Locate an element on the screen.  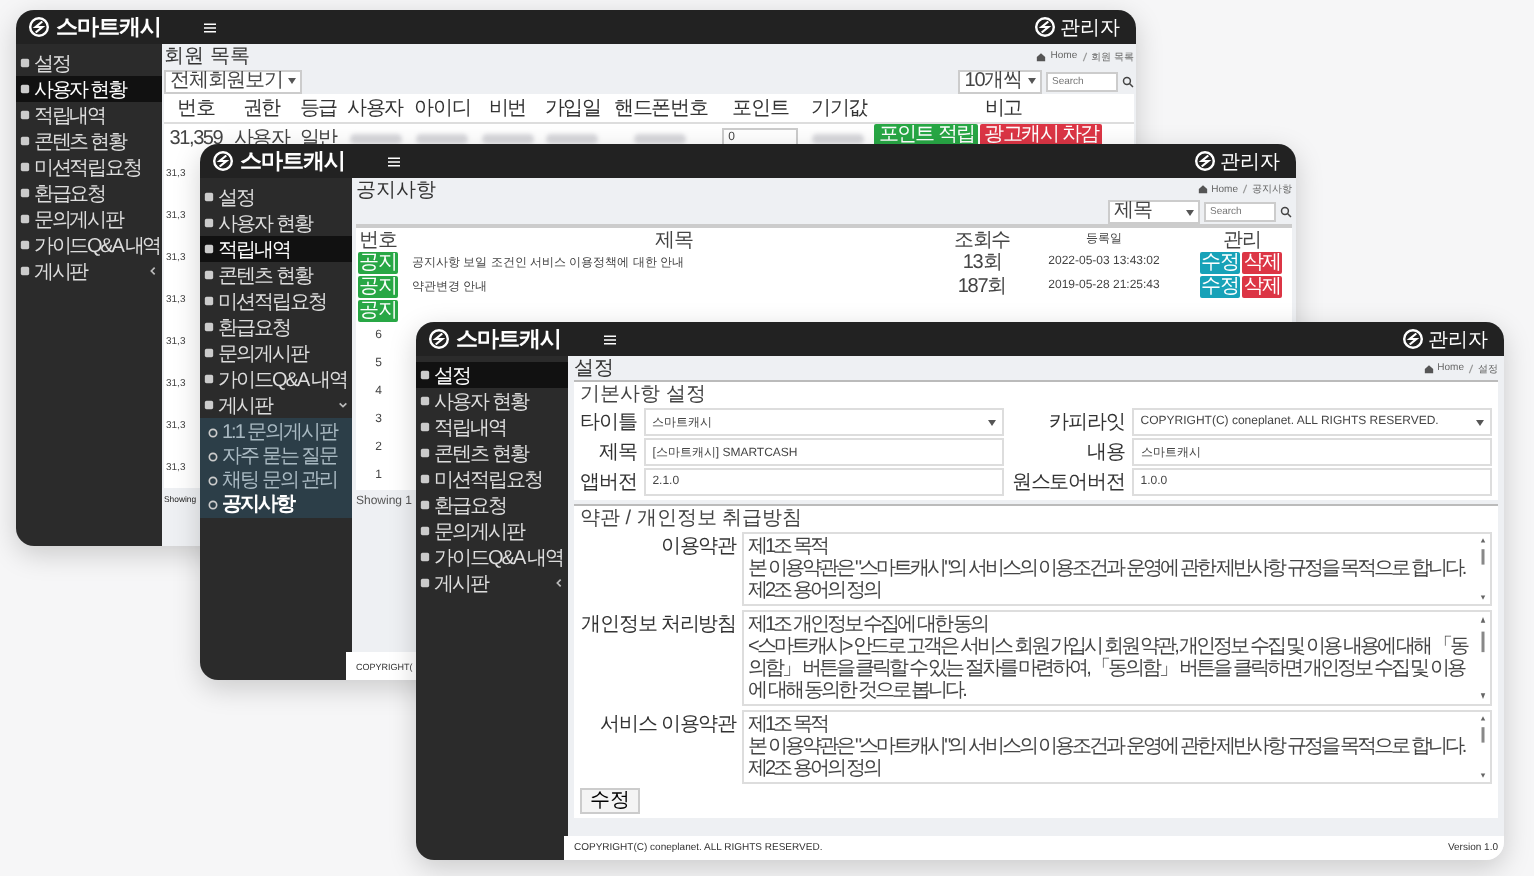
page-title: 회원 목록 is located at coordinates (207, 57).